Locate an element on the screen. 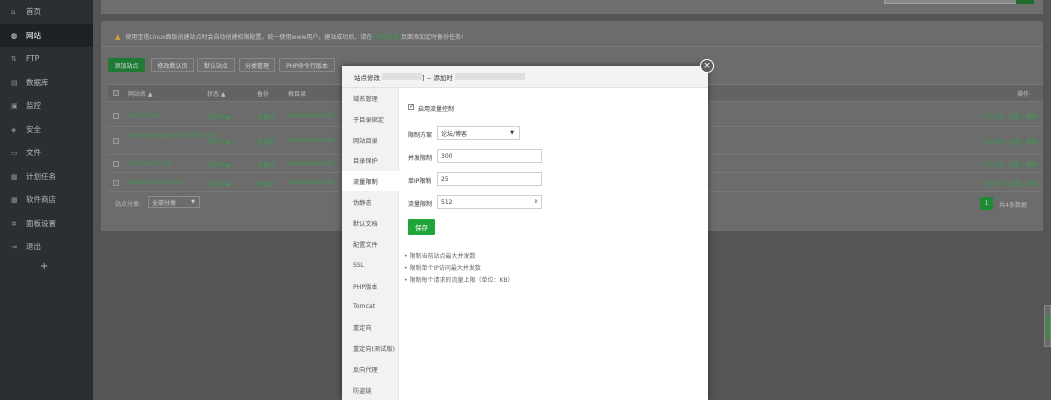 The width and height of the screenshot is (1051, 400). nav-item-database: ▤ 数据库 is located at coordinates (46, 82).